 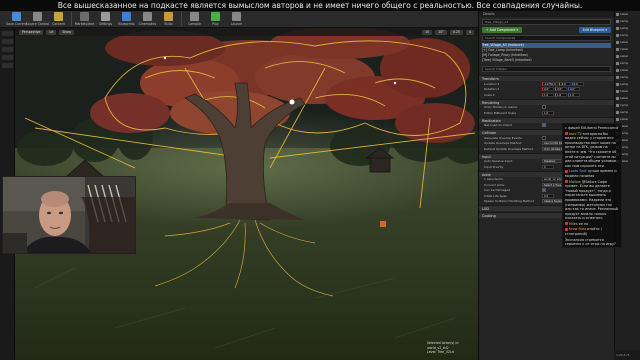 I want to click on property-name: Net Load on Client, so click(x=498, y=125).